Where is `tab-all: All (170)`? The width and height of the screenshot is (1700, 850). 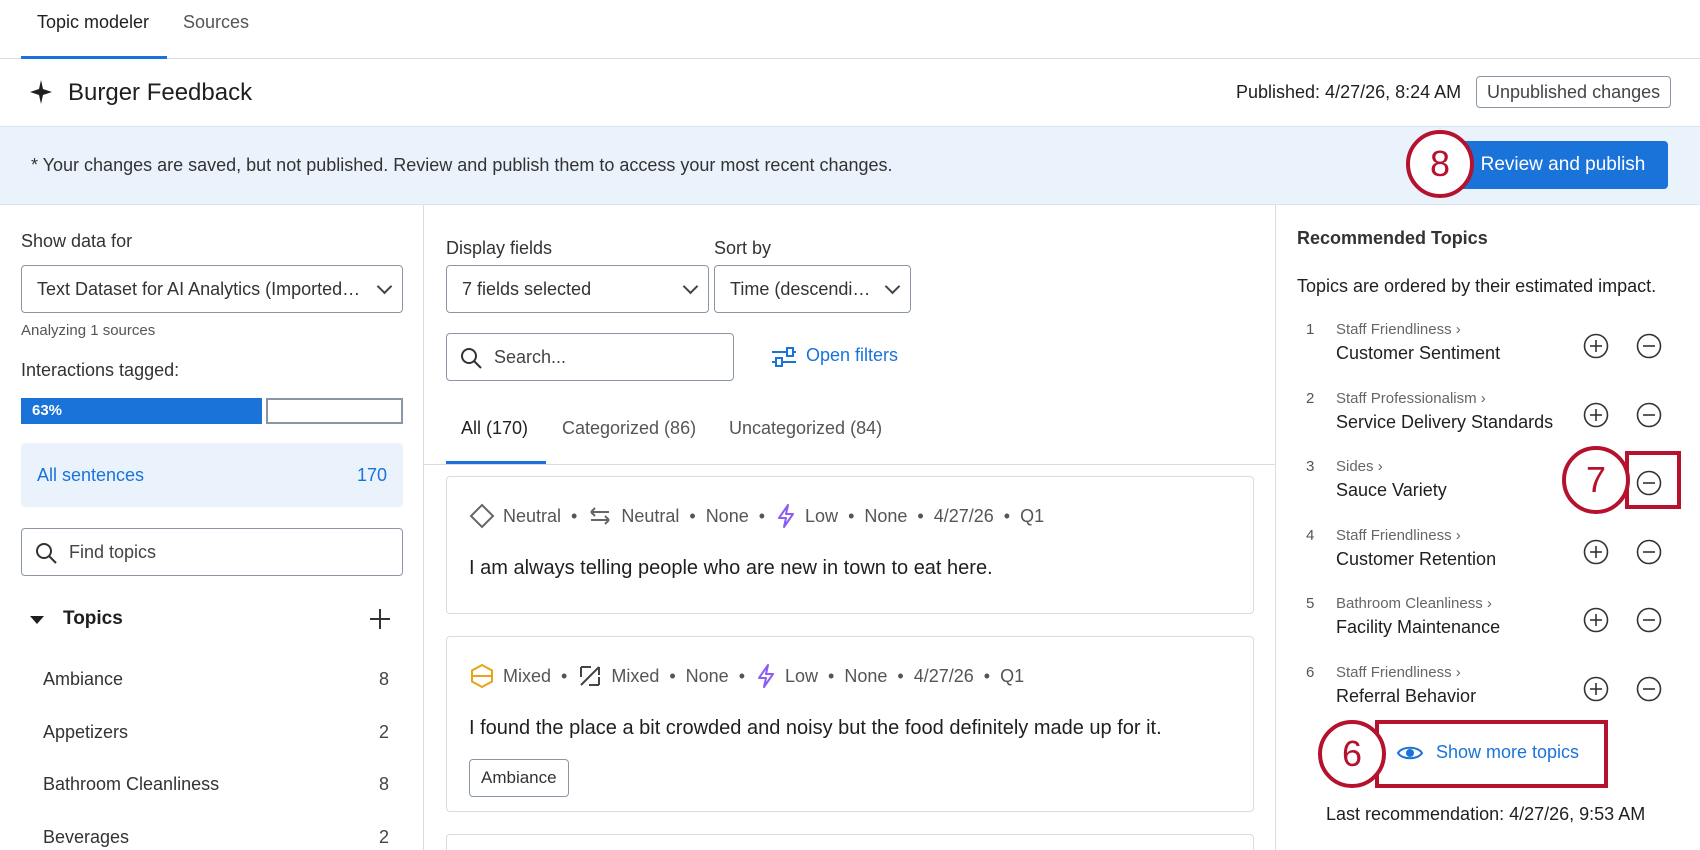 tab-all: All (170) is located at coordinates (494, 428).